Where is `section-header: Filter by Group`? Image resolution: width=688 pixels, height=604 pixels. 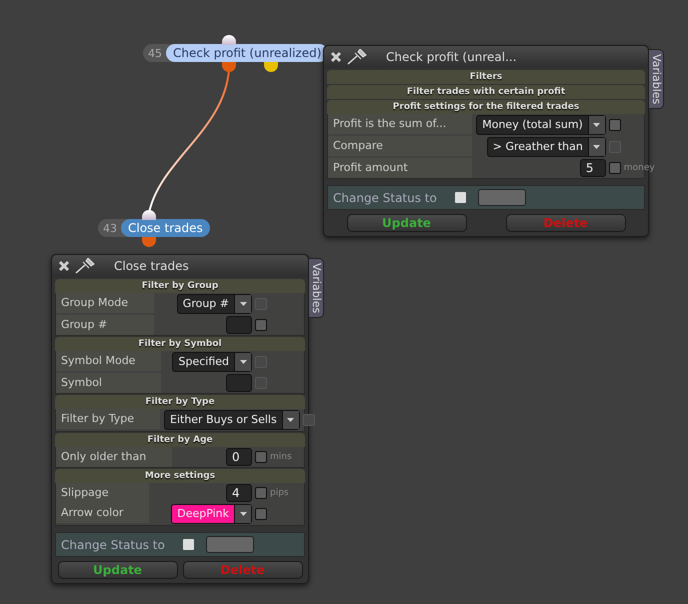
section-header: Filter by Group is located at coordinates (180, 286).